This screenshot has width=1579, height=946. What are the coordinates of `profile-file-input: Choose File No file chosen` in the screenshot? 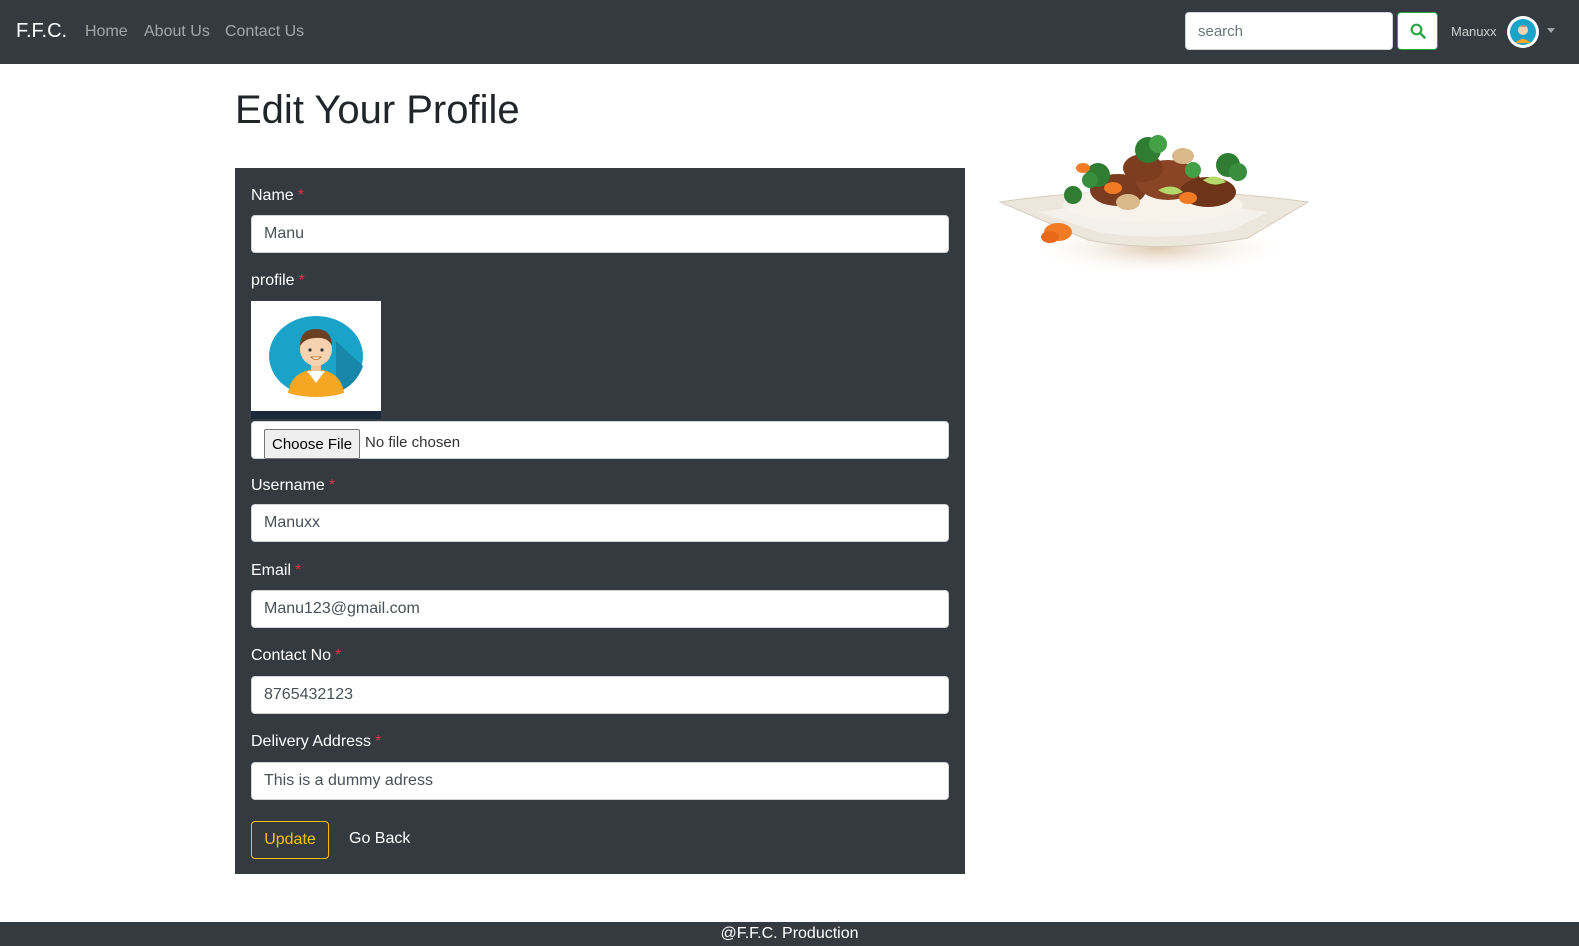 It's located at (600, 440).